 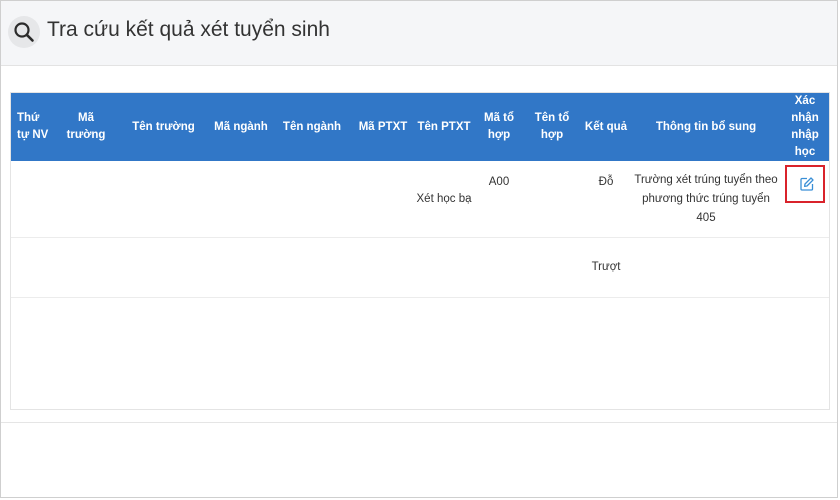 I want to click on cell-ket-qua: Trượt, so click(x=606, y=267).